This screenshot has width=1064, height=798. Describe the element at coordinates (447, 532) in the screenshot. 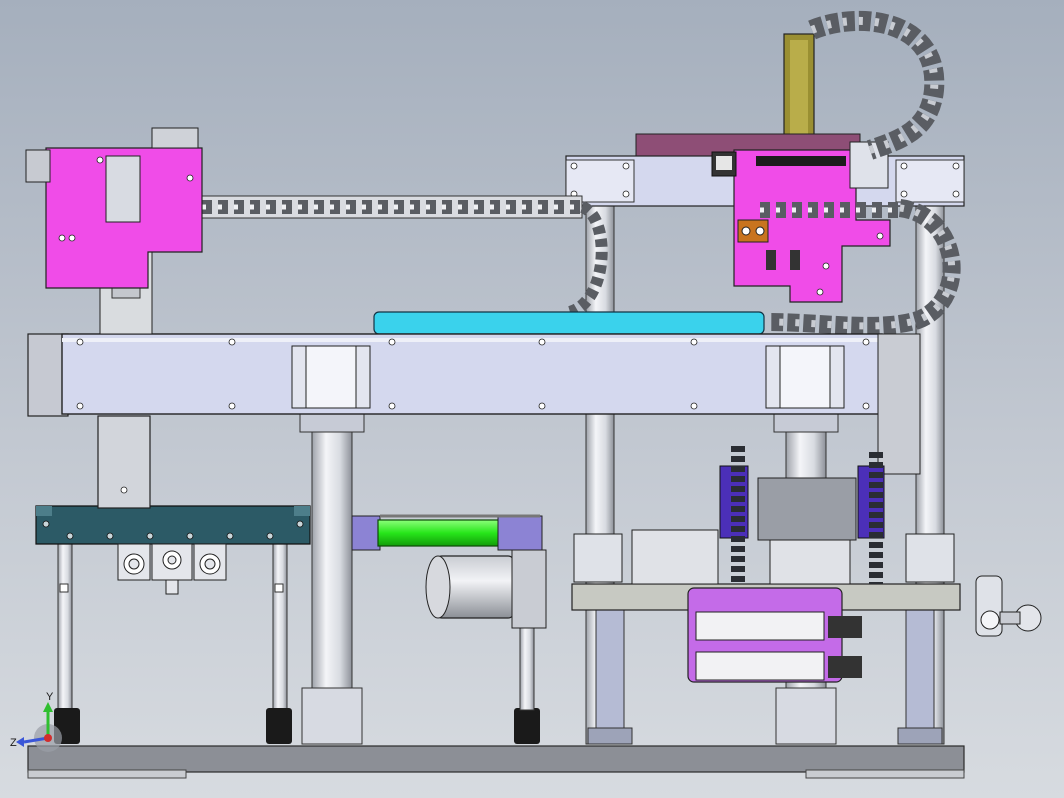

I see `pneumatic-cylinder-icon` at that location.